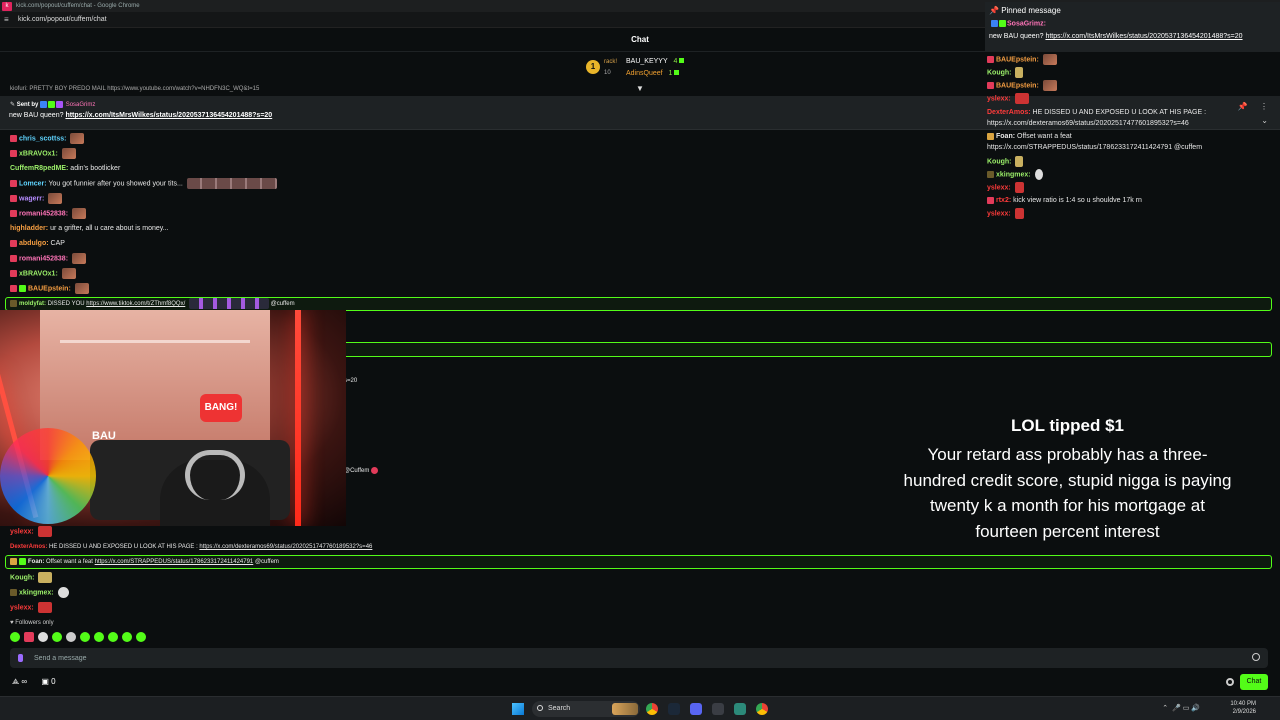  I want to click on sent-by-row: ✎ Sent by SosaGrimz, so click(52, 104).